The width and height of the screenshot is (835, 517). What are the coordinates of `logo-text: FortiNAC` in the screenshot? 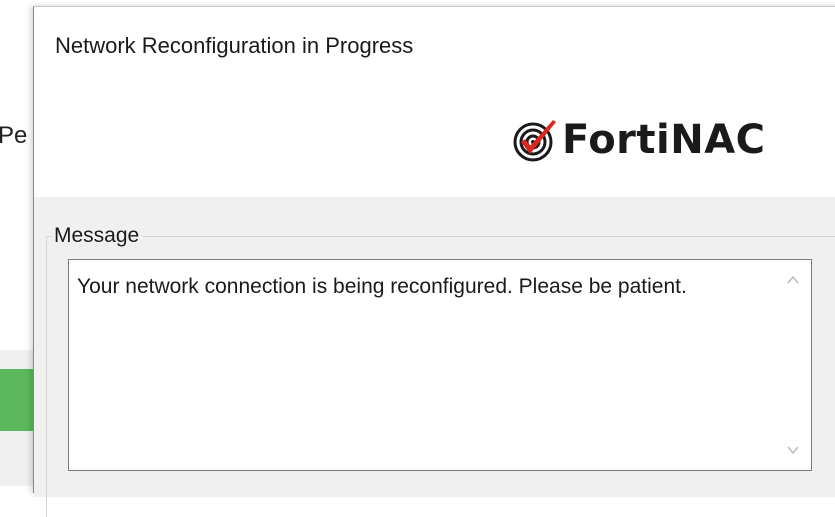 It's located at (664, 140).